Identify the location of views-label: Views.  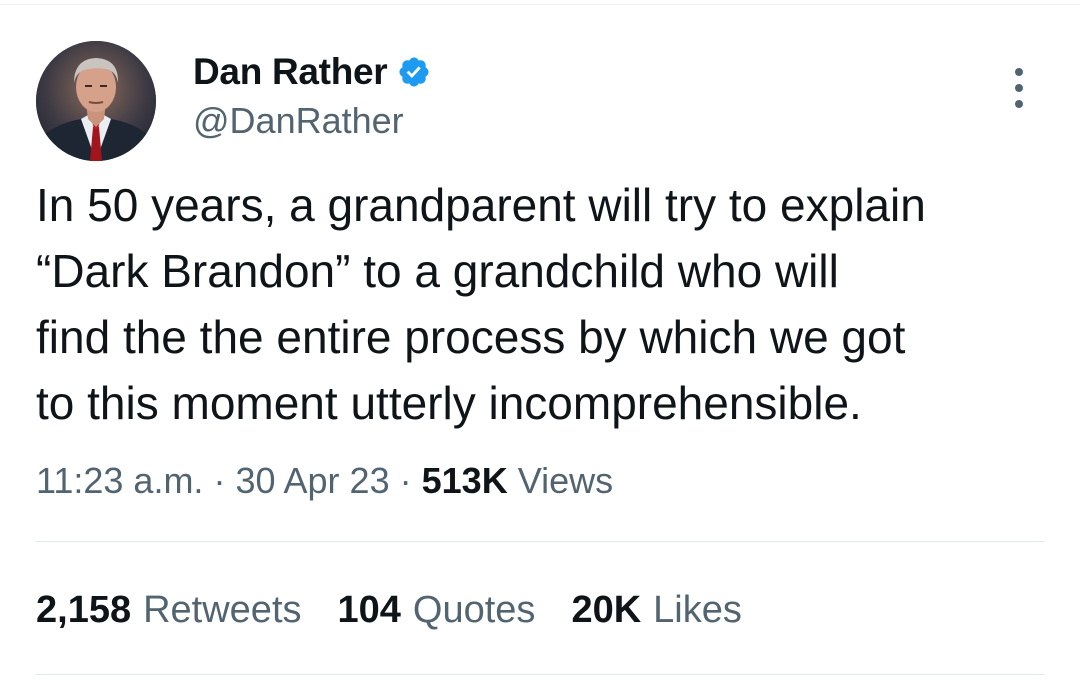
(565, 480).